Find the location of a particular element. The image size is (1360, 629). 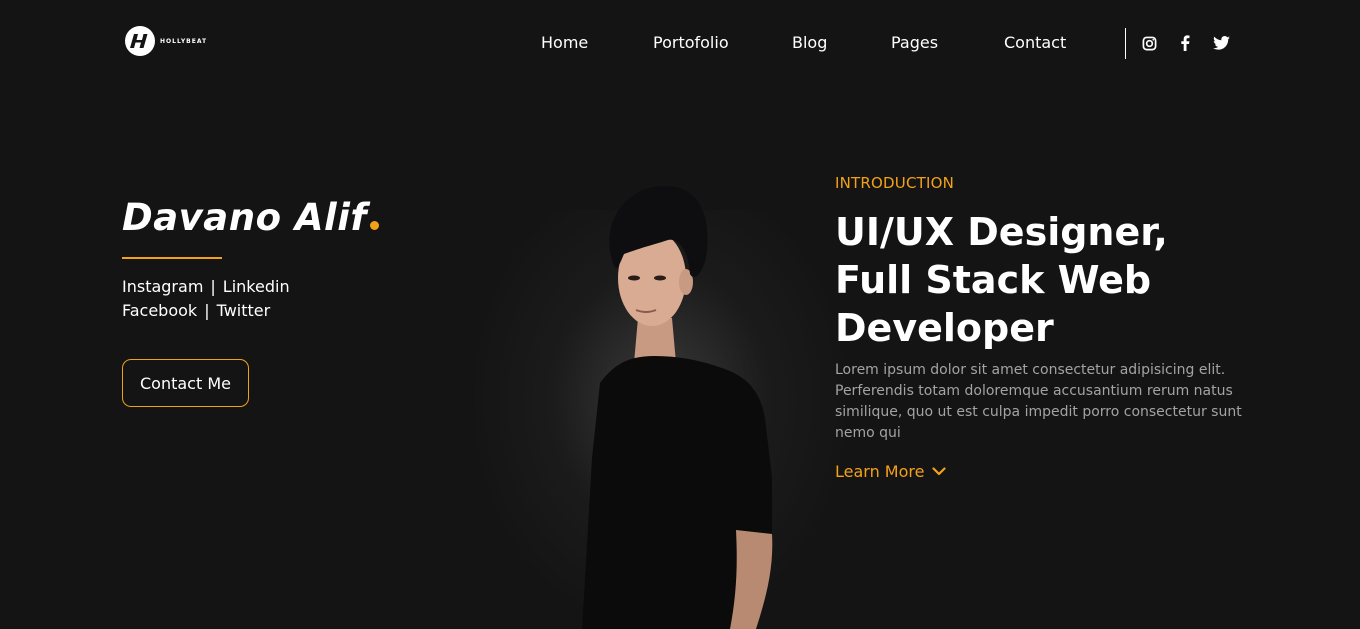

nav-divider is located at coordinates (1125, 43).